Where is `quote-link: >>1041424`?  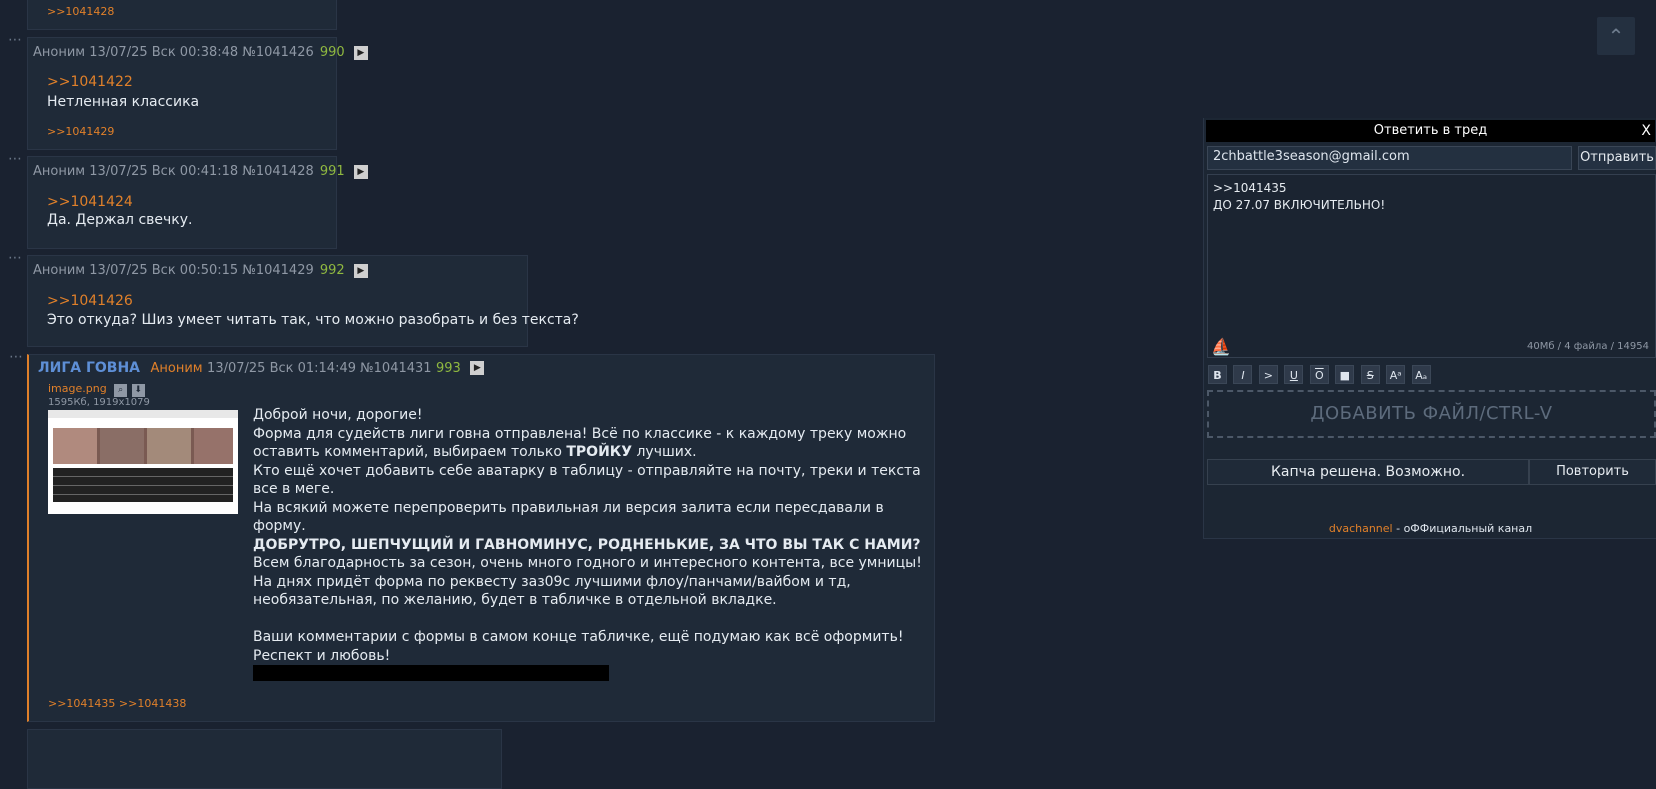 quote-link: >>1041424 is located at coordinates (90, 202).